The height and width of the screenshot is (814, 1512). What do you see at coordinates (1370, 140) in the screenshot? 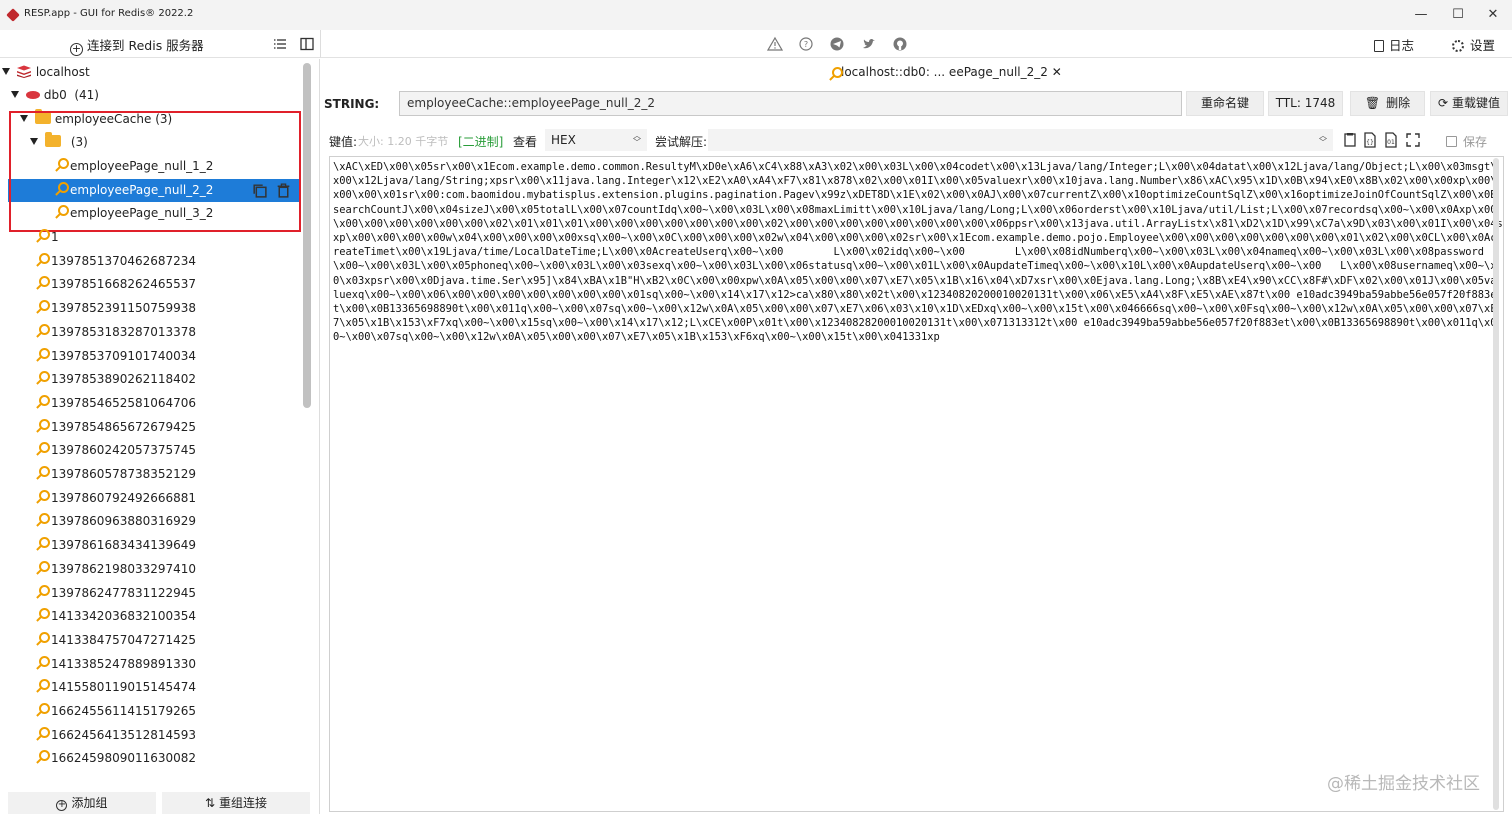
I see `format-json-icon: {}` at bounding box center [1370, 140].